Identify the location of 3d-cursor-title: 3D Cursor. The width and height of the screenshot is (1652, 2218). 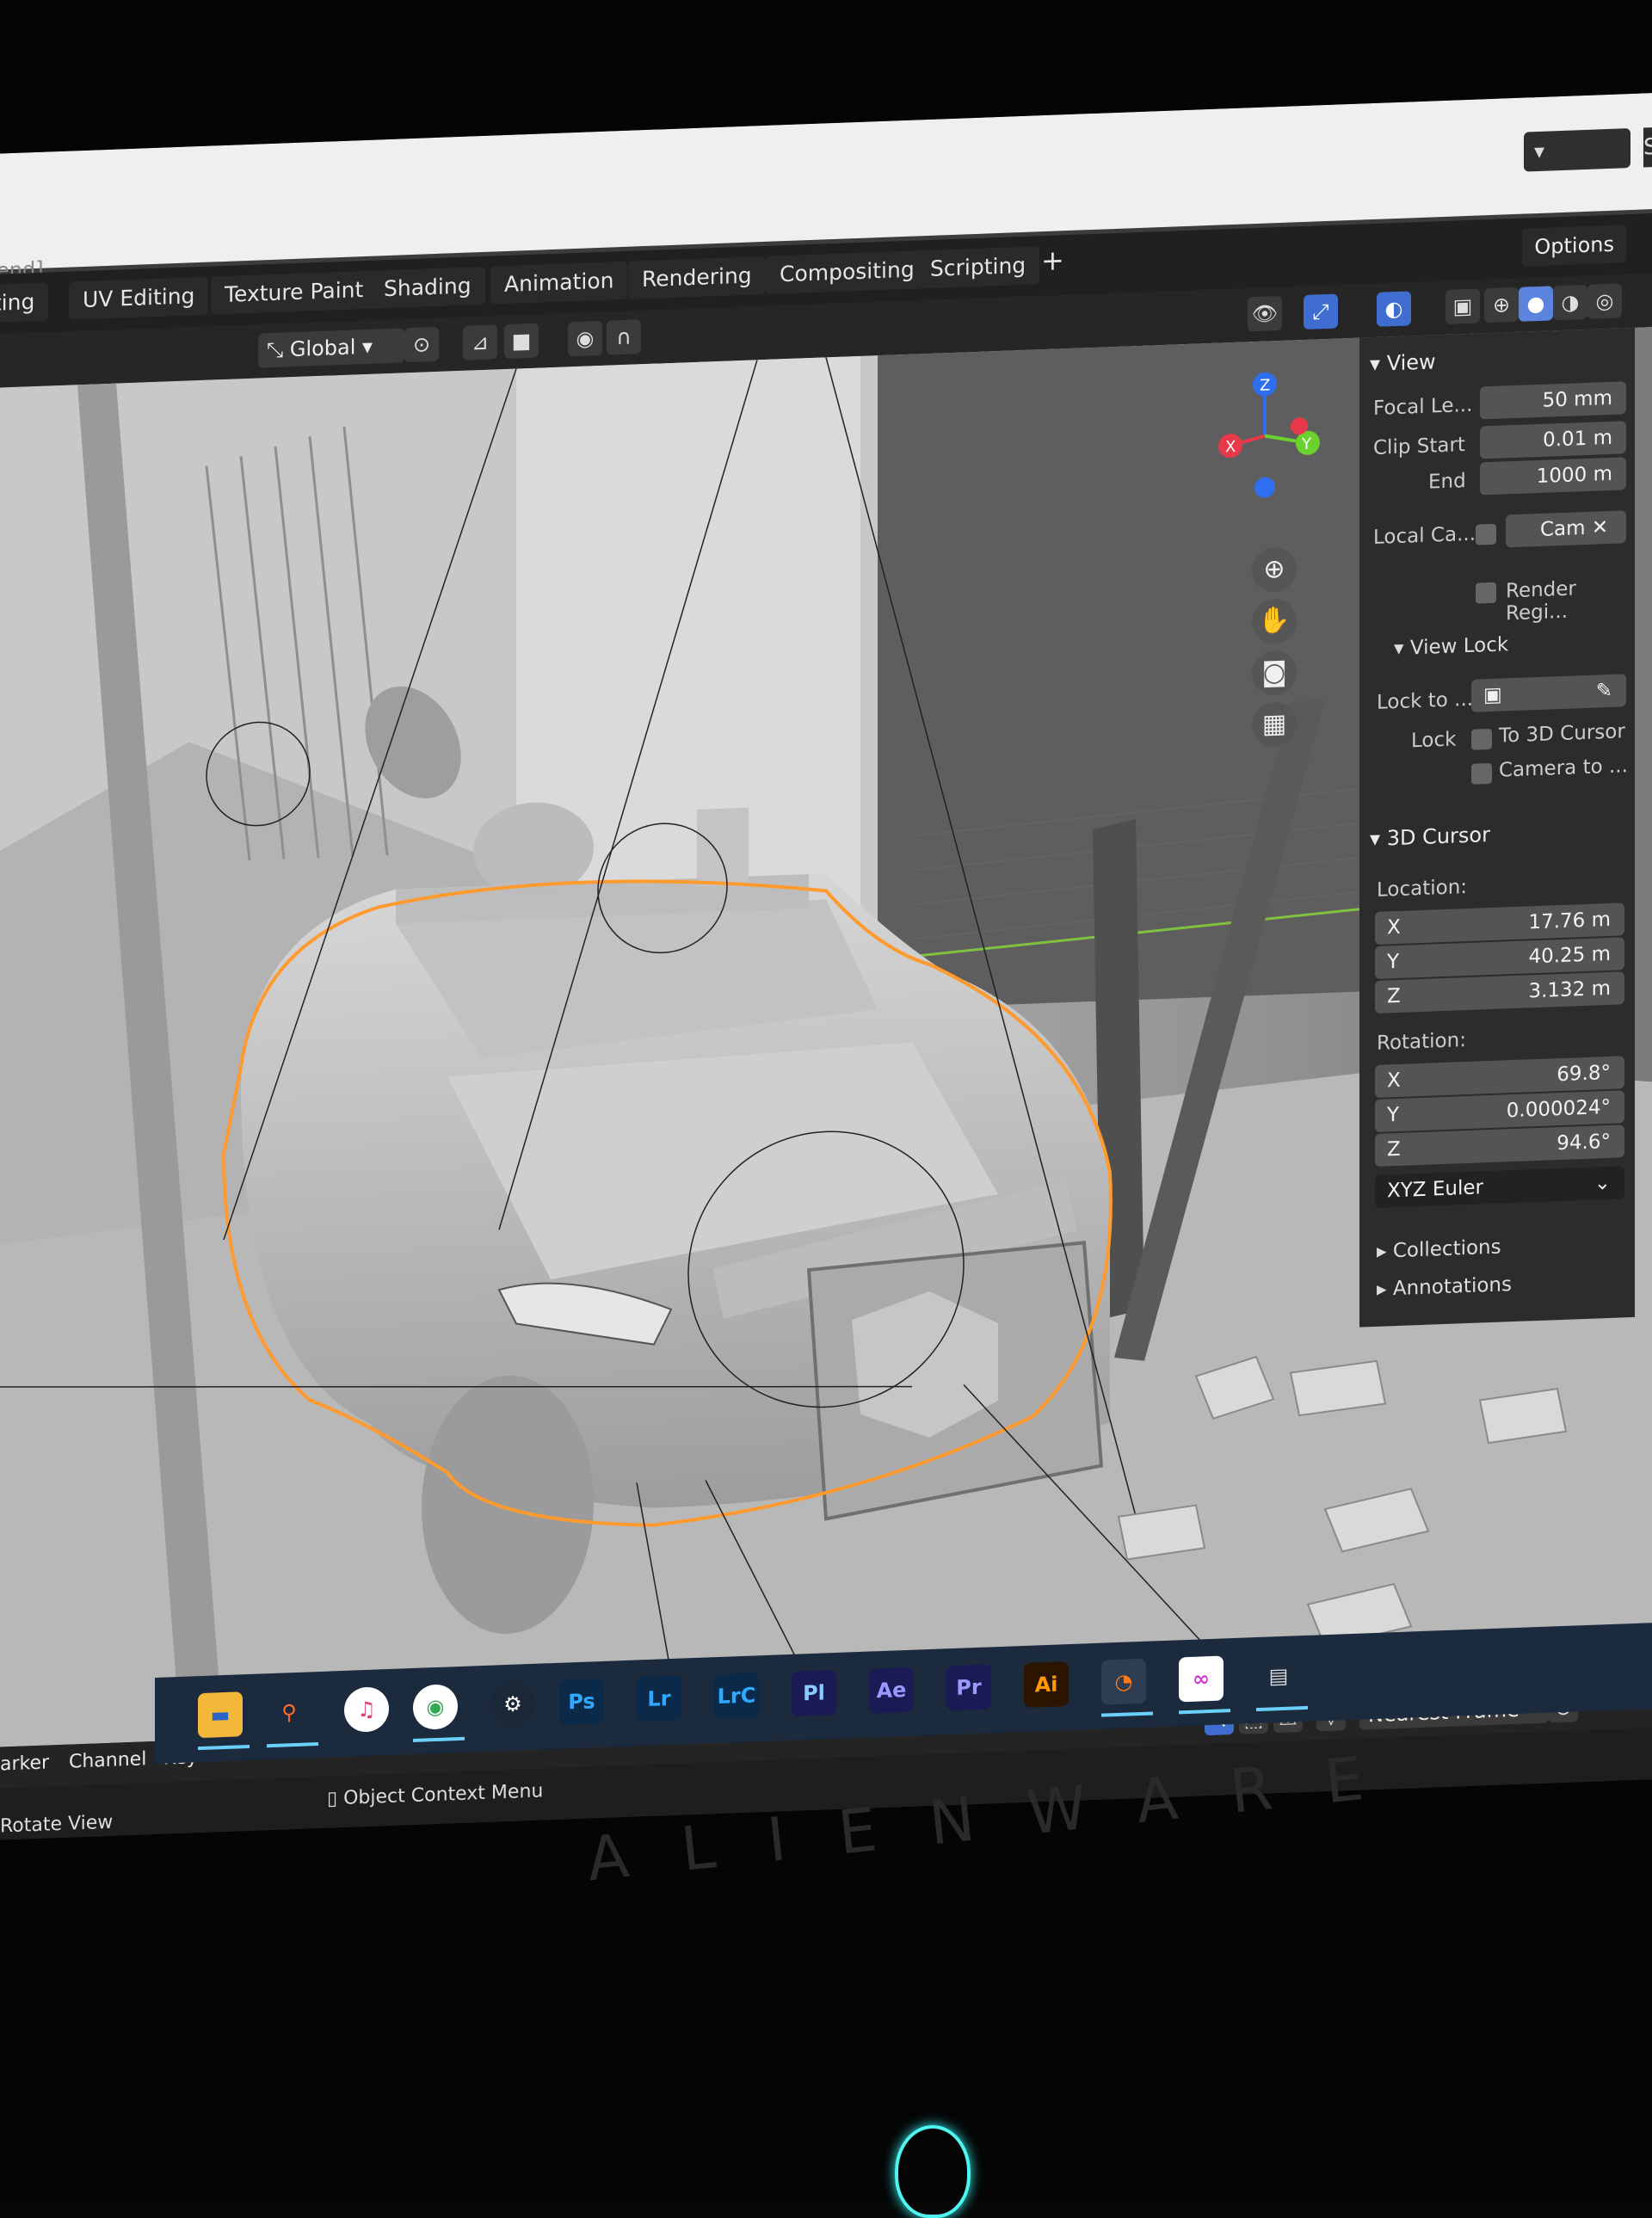
(1438, 837).